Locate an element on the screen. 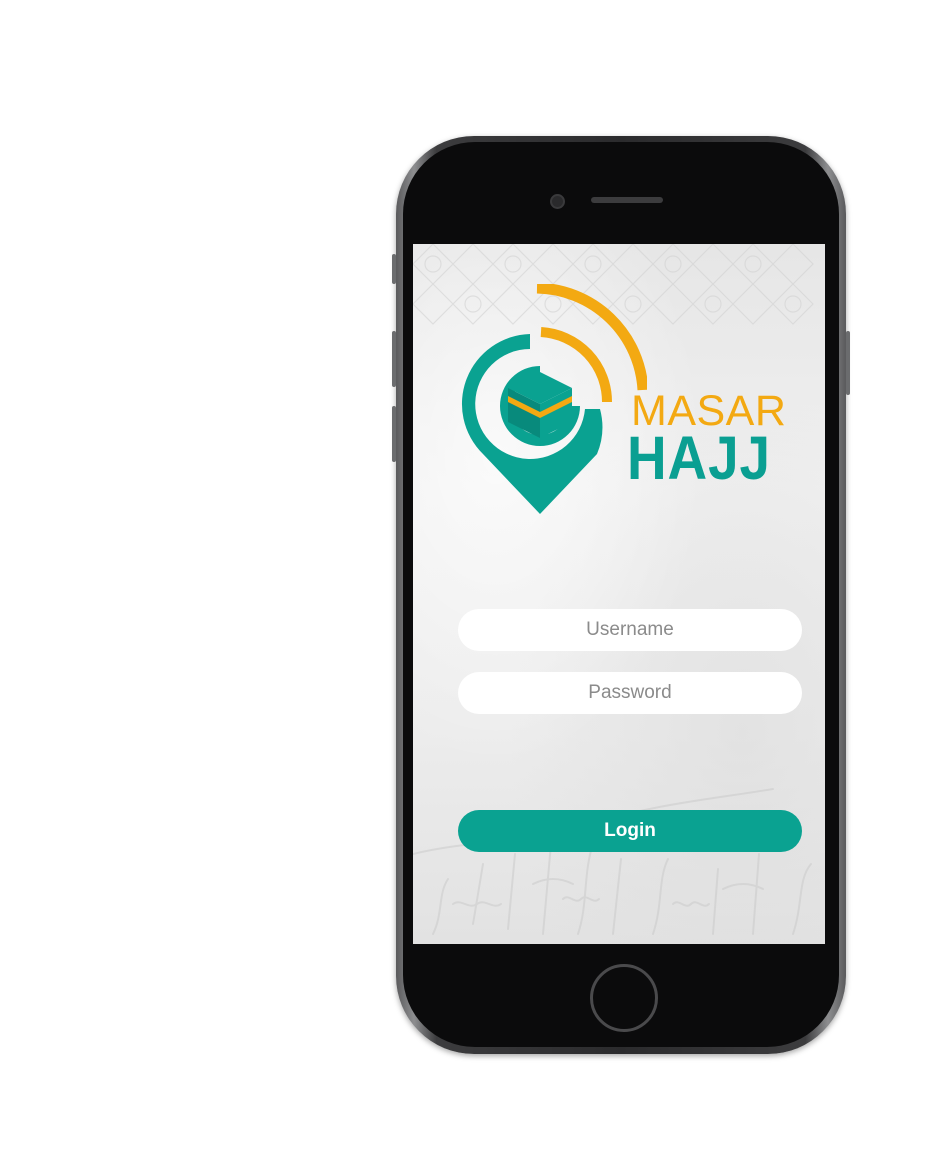  earpiece-speaker is located at coordinates (627, 200).